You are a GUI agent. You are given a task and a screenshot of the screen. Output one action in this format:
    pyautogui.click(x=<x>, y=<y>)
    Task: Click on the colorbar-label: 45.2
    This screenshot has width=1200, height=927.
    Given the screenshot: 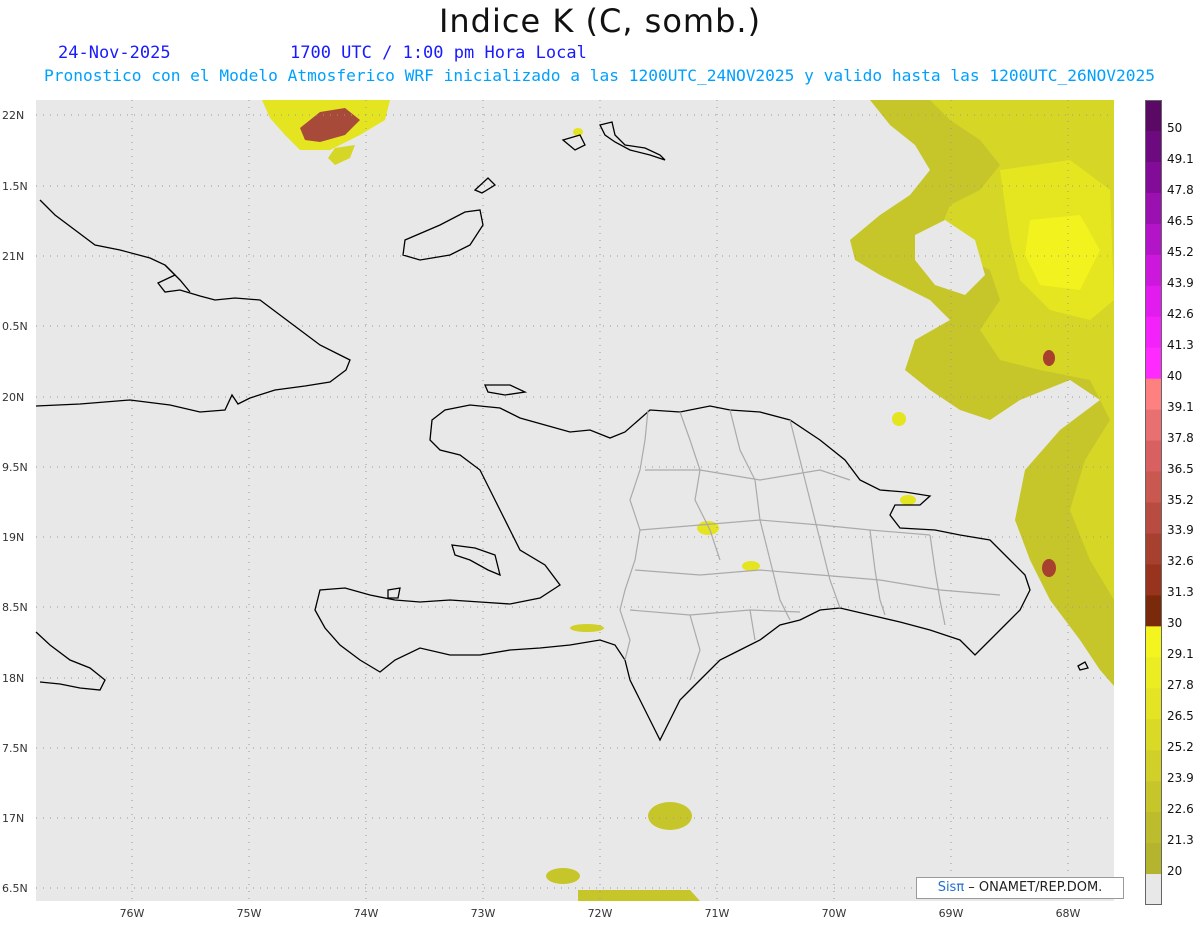 What is the action you would take?
    pyautogui.click(x=1180, y=251)
    